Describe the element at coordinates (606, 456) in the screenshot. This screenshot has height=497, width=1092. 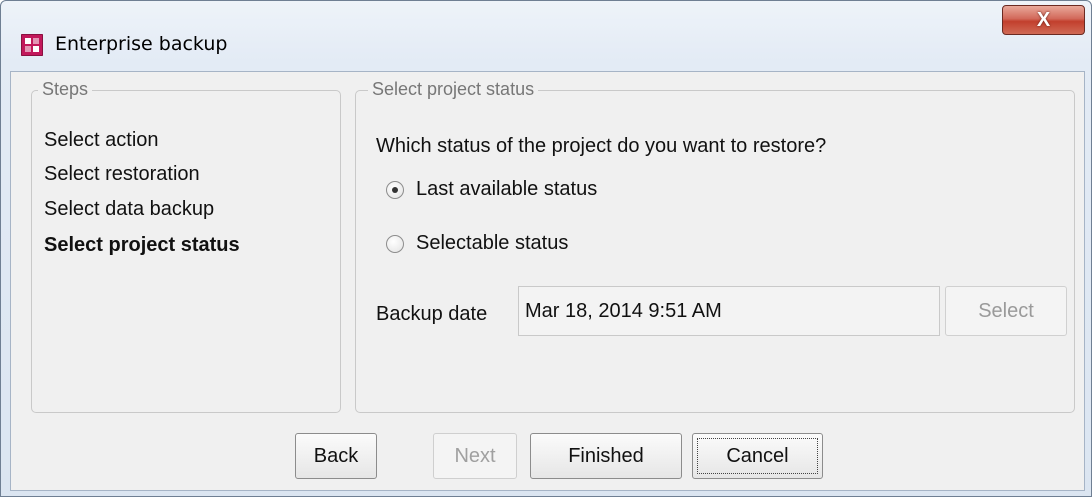
I see `finished-button: Finished` at that location.